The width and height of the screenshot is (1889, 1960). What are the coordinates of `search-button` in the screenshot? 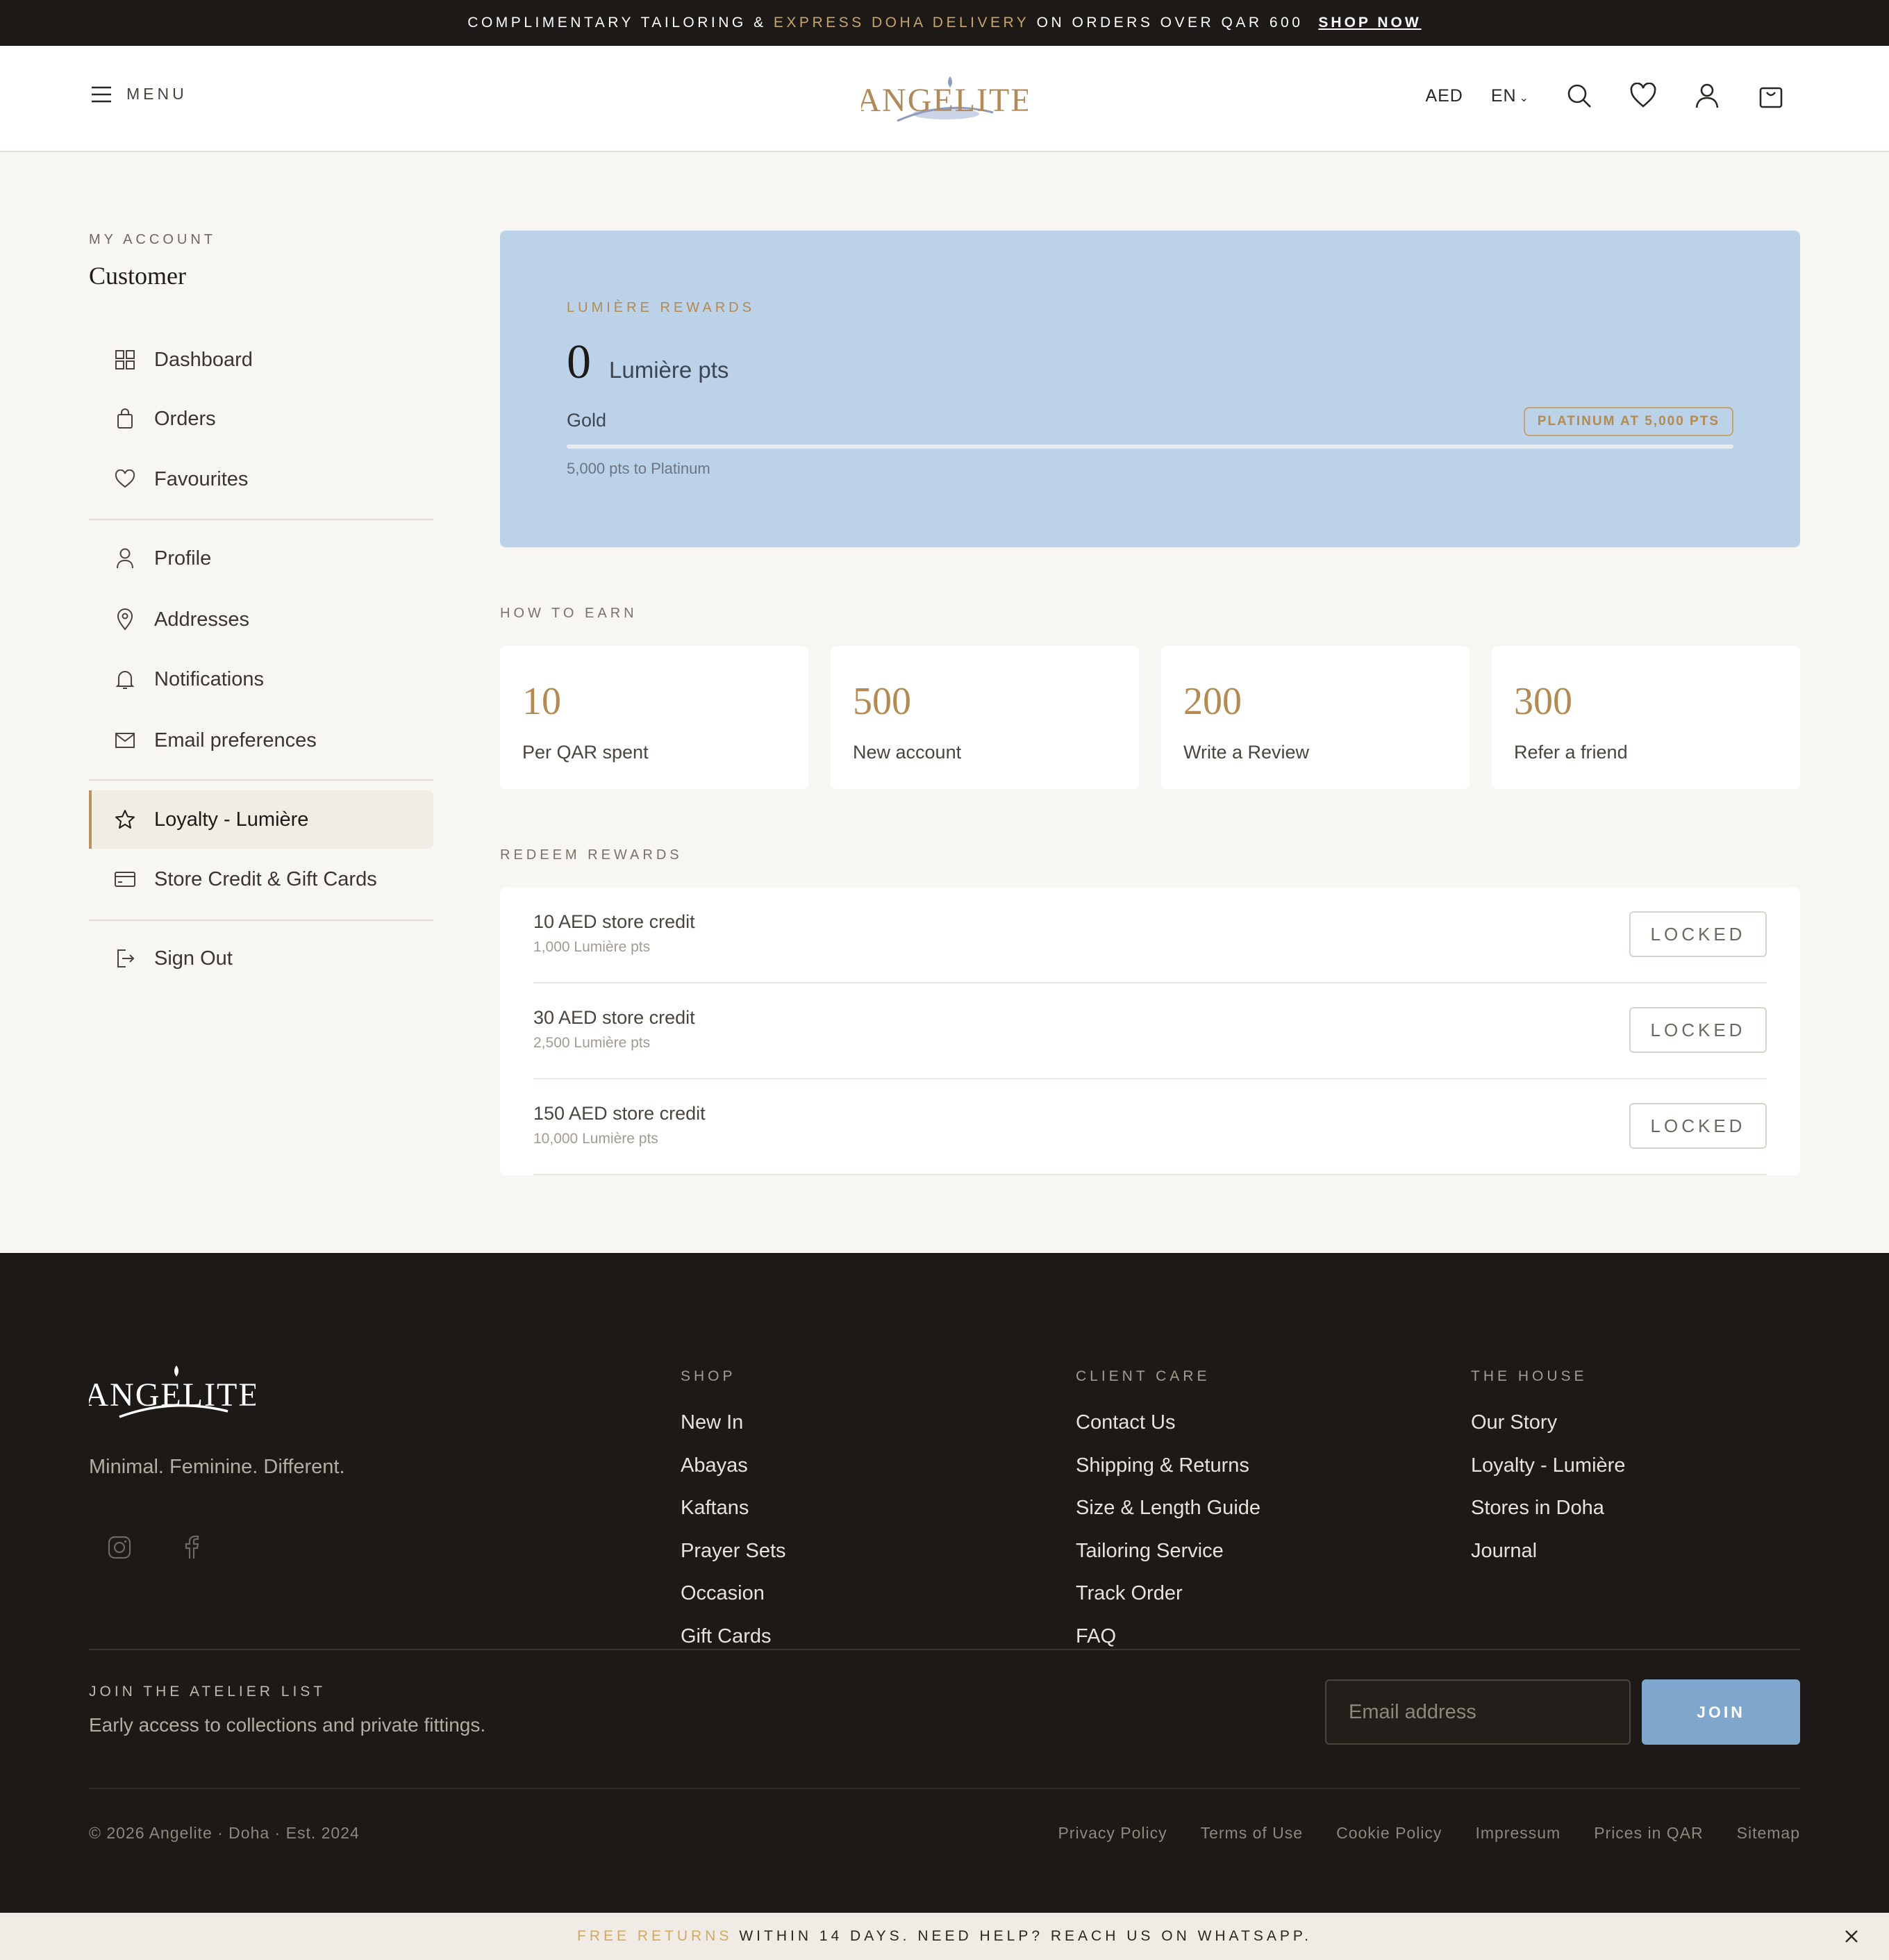 It's located at (1579, 96).